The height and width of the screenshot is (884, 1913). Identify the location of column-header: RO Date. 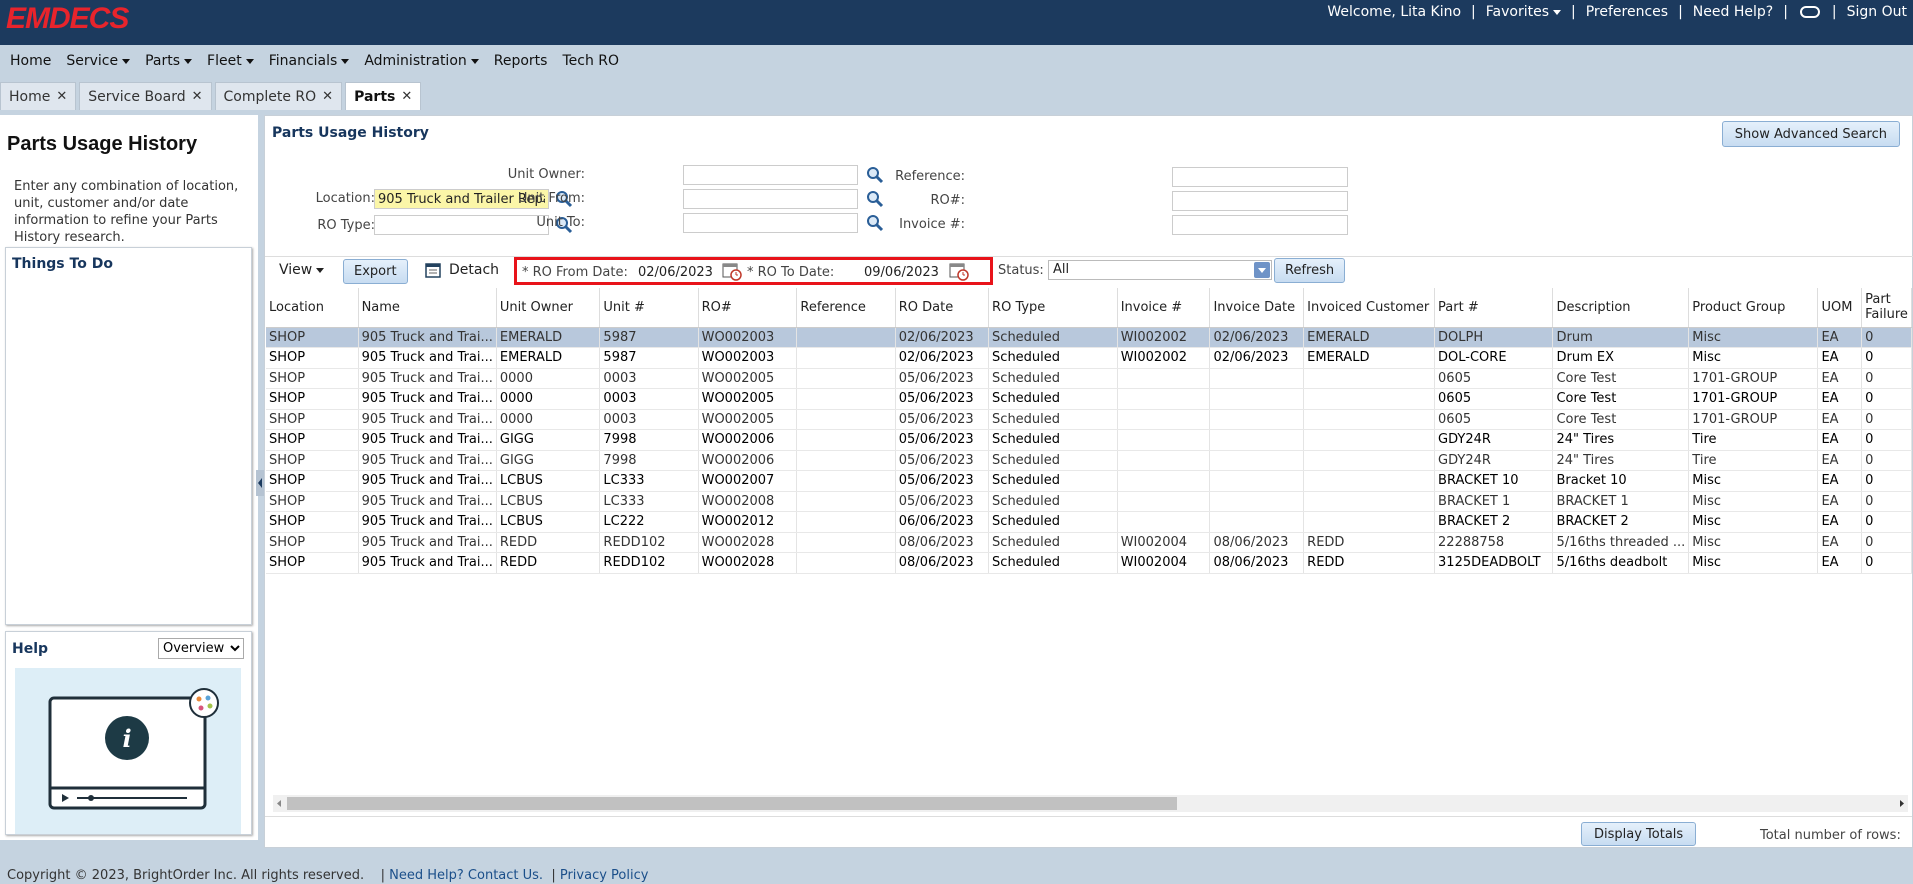
(942, 308).